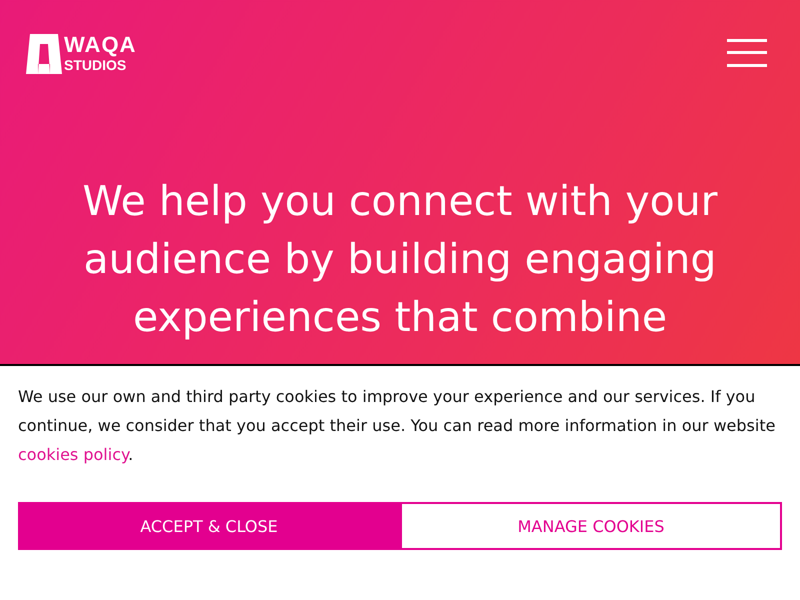  What do you see at coordinates (591, 526) in the screenshot?
I see `manage-button: MANAGE COOKIES` at bounding box center [591, 526].